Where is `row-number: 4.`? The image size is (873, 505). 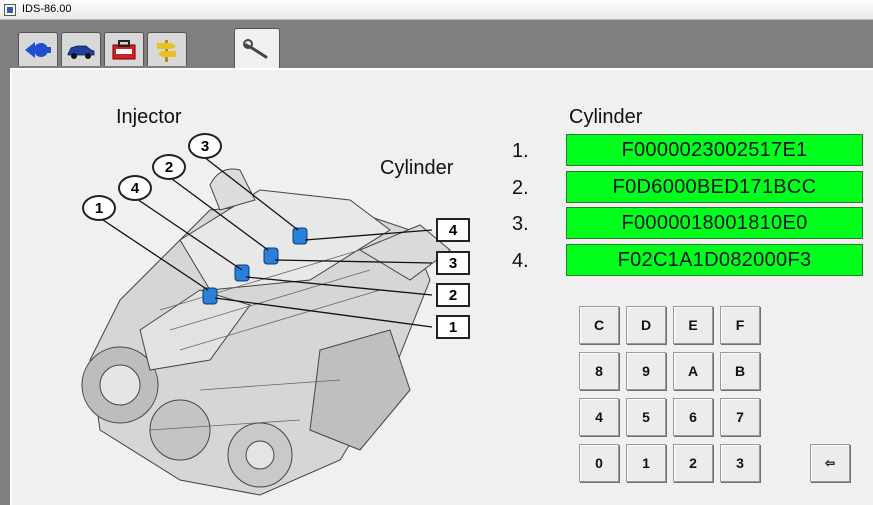 row-number: 4. is located at coordinates (520, 261).